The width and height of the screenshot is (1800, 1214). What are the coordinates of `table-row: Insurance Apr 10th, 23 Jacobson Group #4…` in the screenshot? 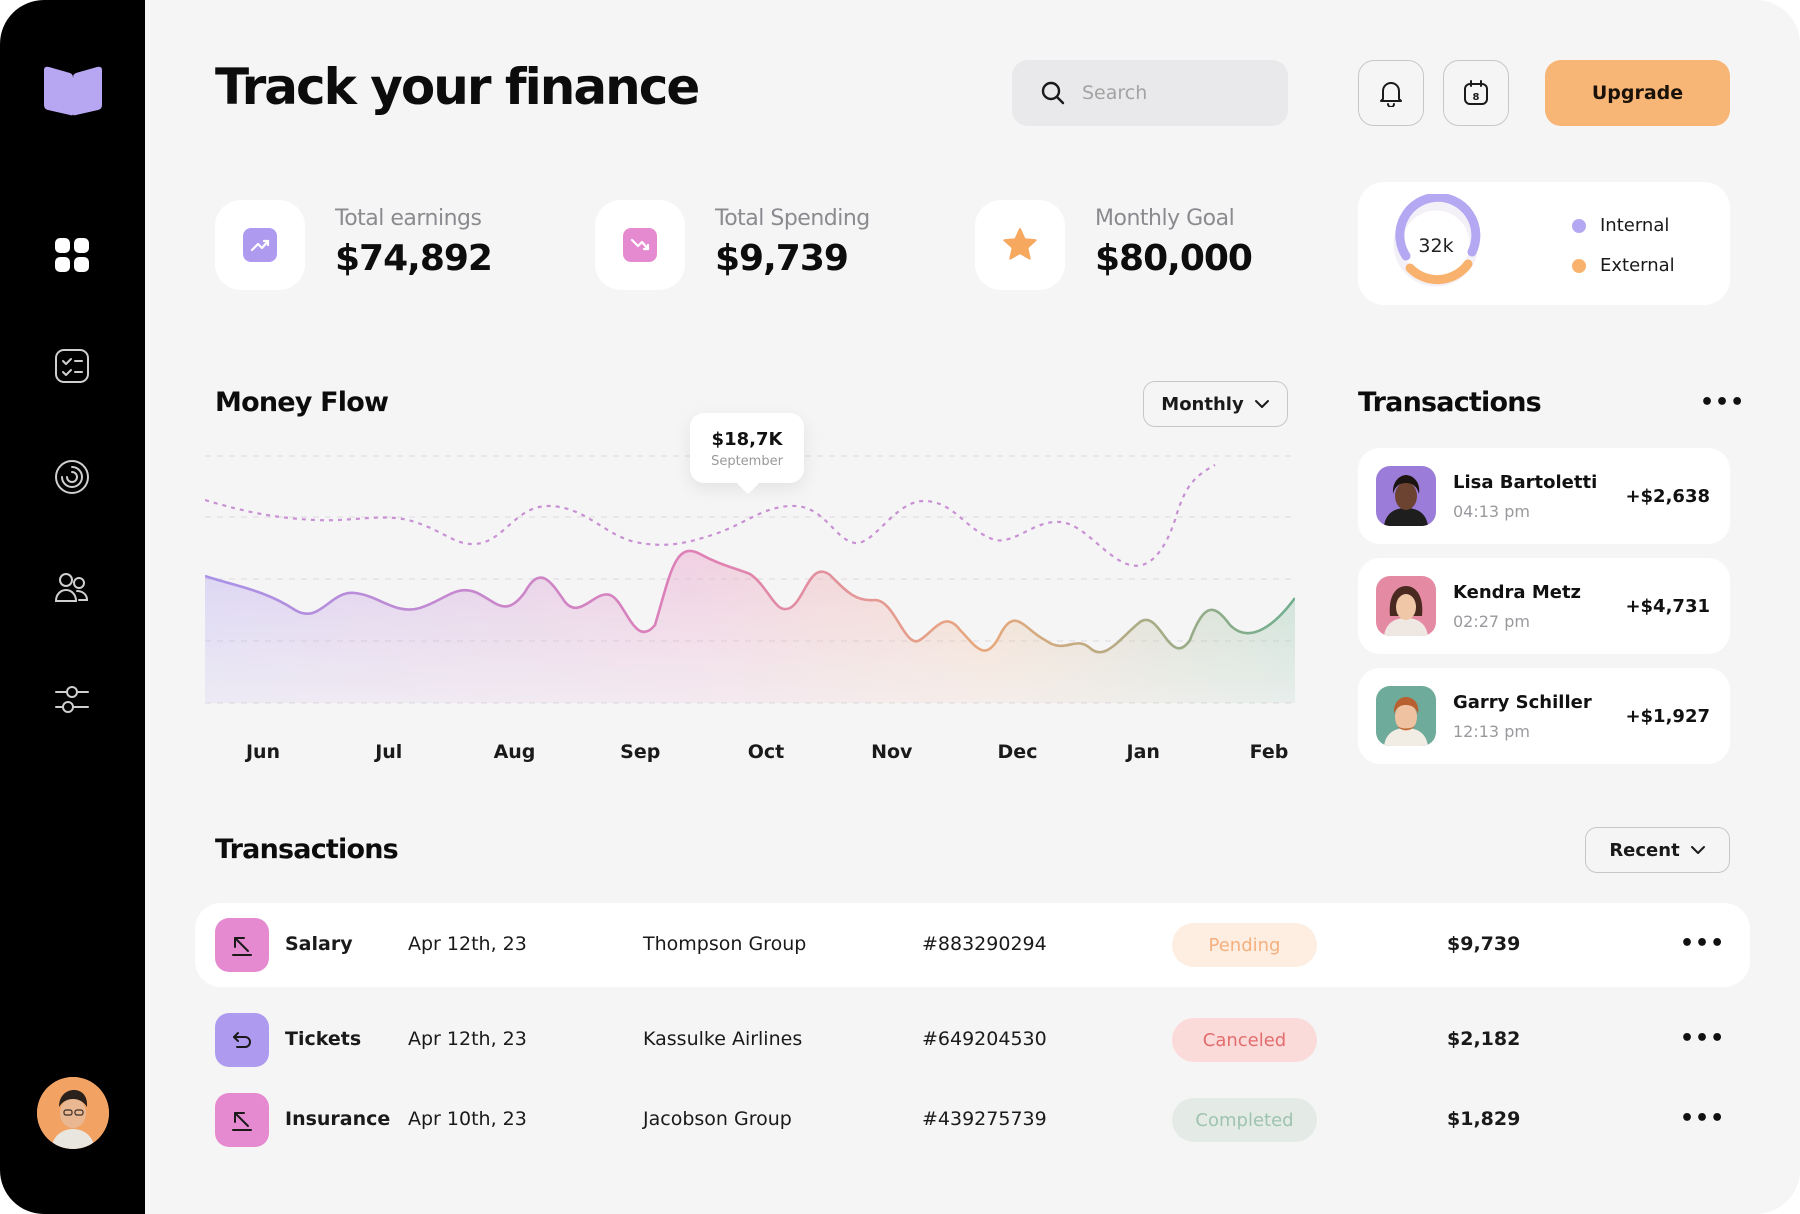 It's located at (972, 1120).